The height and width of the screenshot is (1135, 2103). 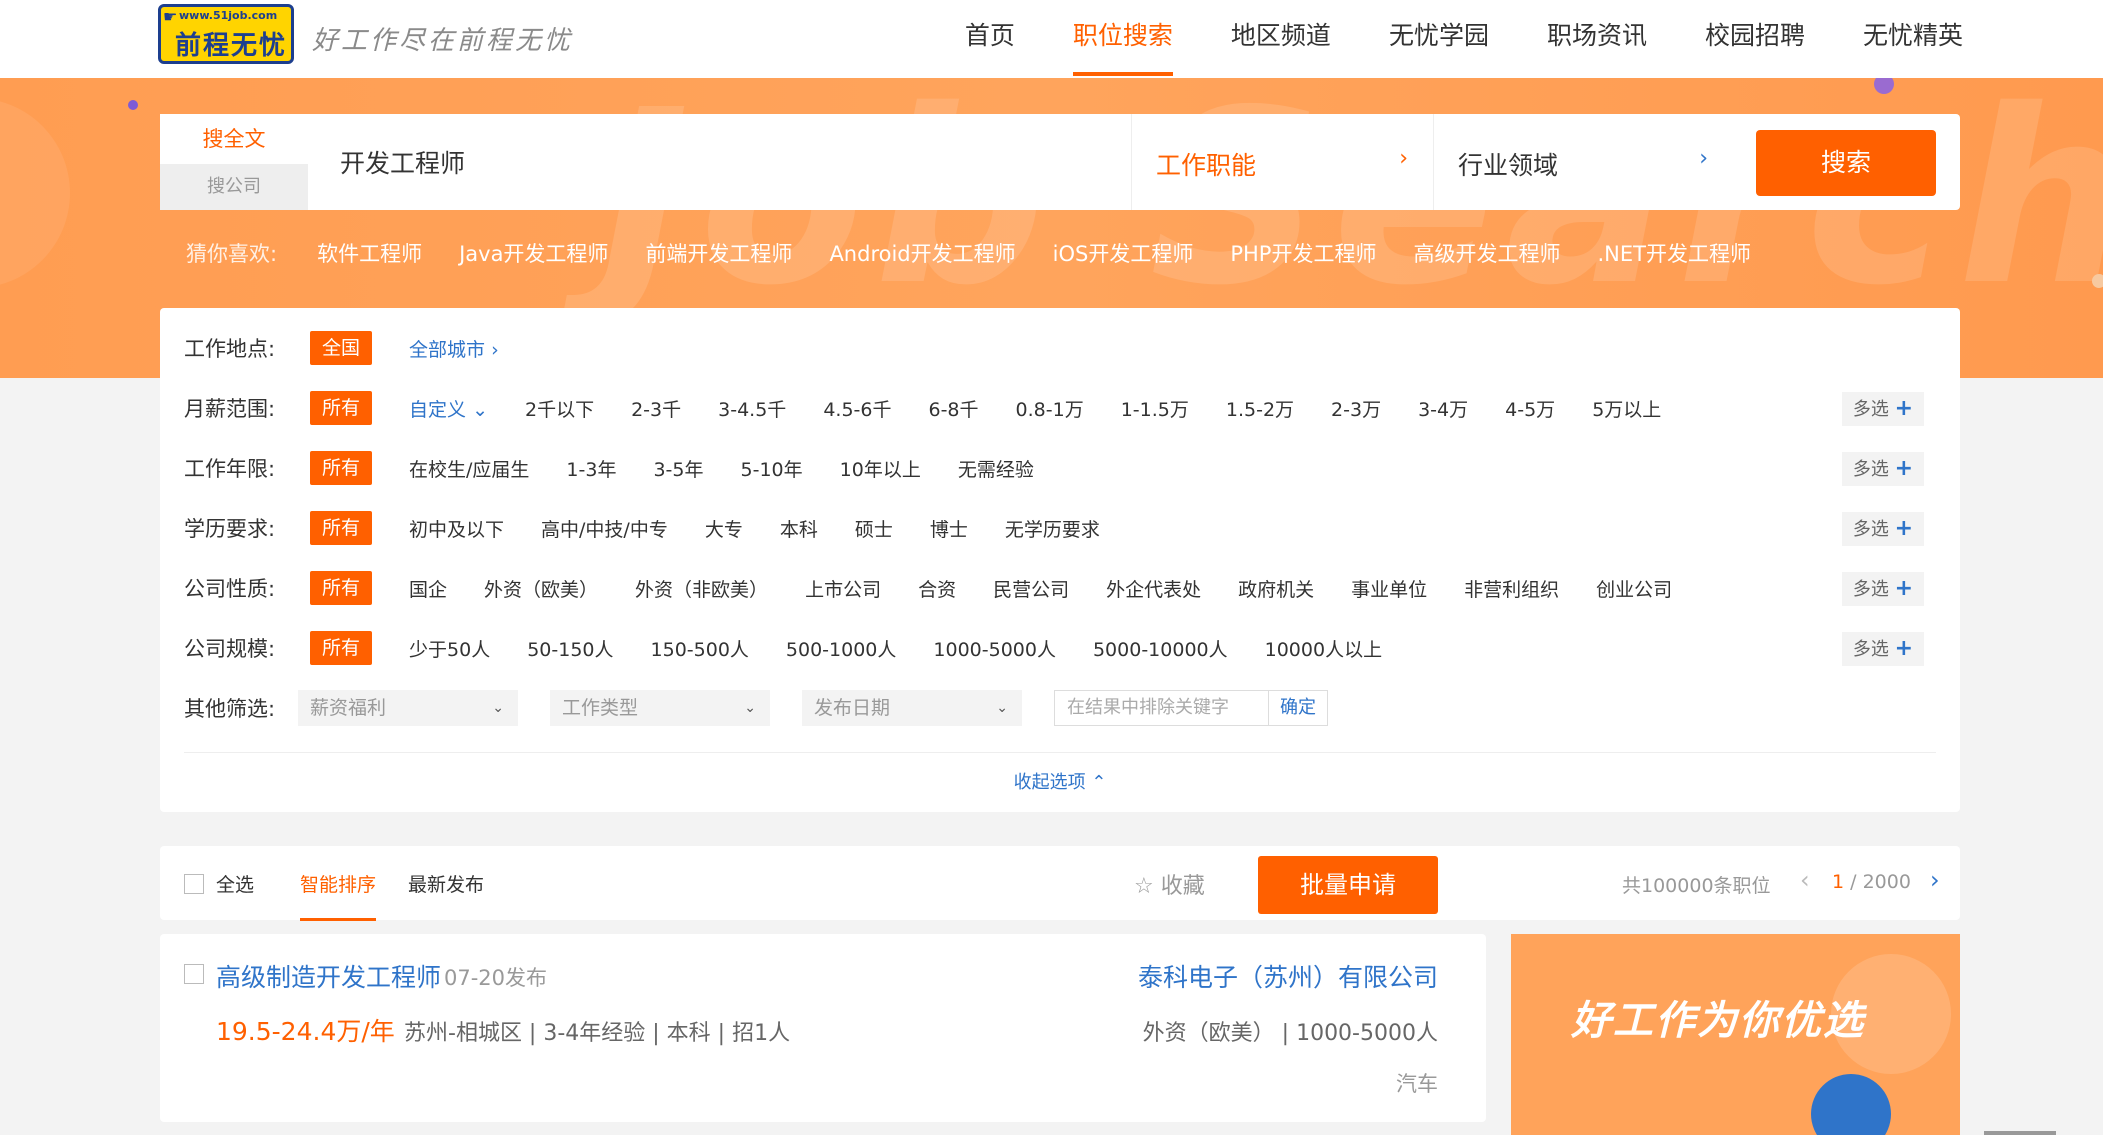 What do you see at coordinates (469, 468) in the screenshot?
I see `filter-option: 在校生/应届生` at bounding box center [469, 468].